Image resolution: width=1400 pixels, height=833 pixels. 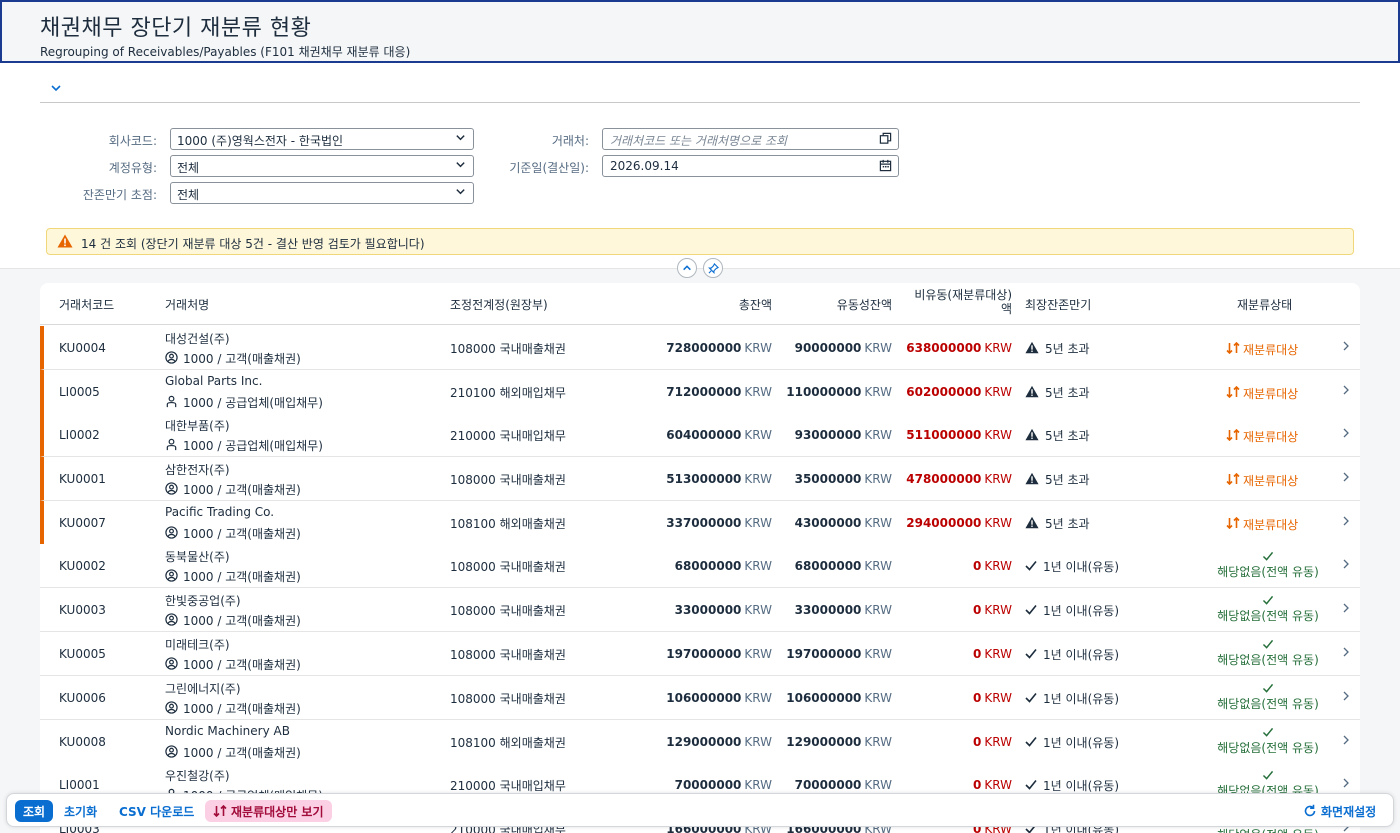 I want to click on col-account: 조정전계정(원장부), so click(x=499, y=304).